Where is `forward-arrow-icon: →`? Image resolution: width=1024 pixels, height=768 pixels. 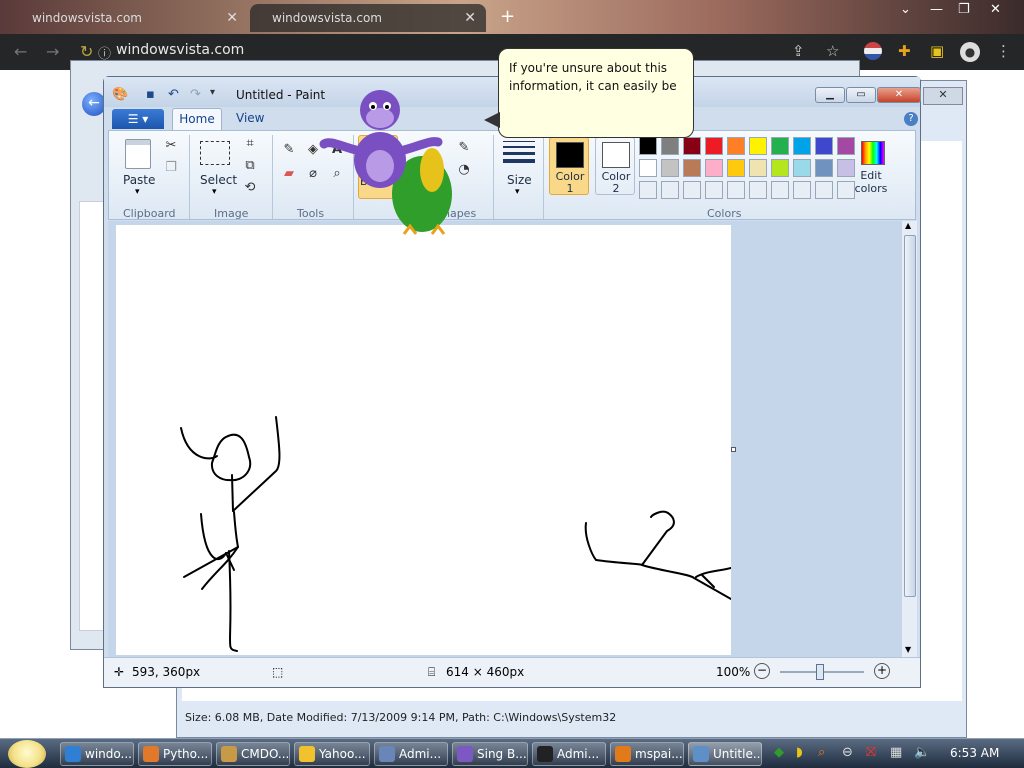 forward-arrow-icon: → is located at coordinates (52, 51).